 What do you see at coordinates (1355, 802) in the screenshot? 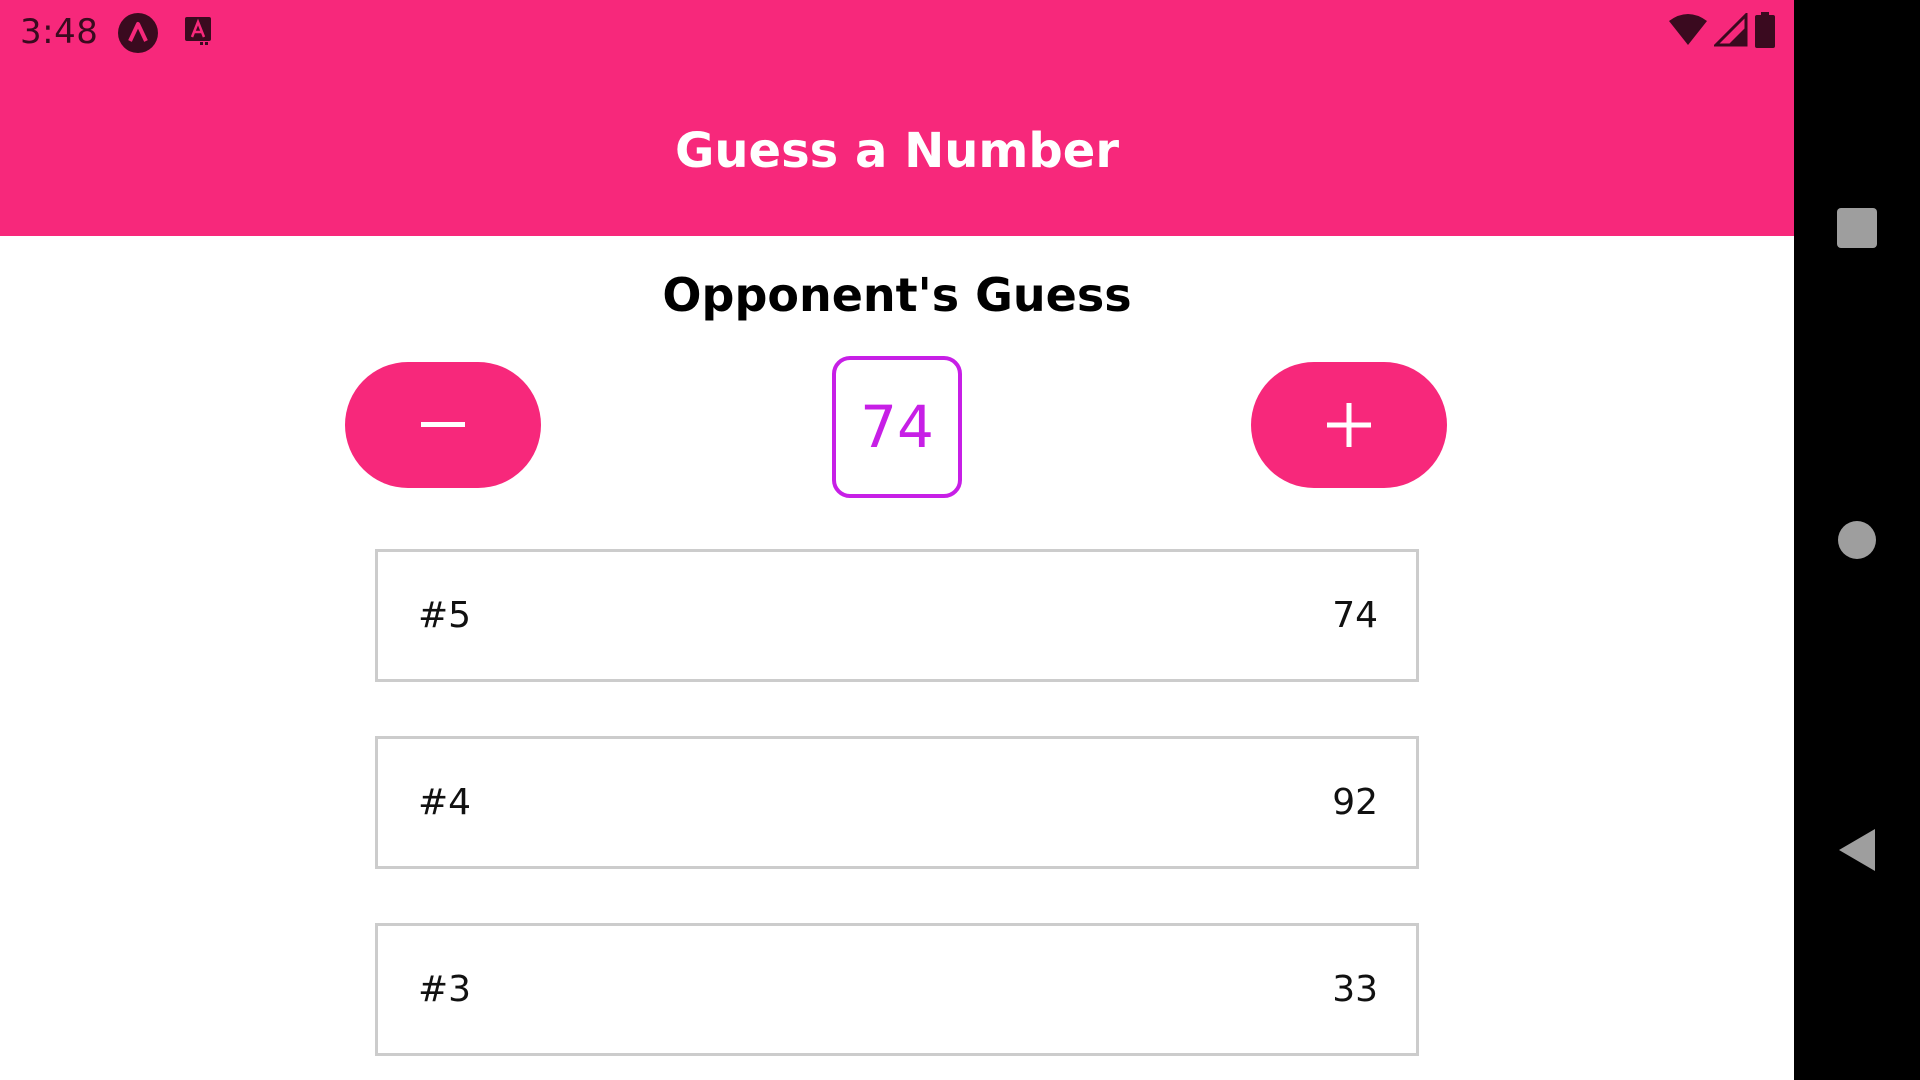
I see `guess-value: 92` at bounding box center [1355, 802].